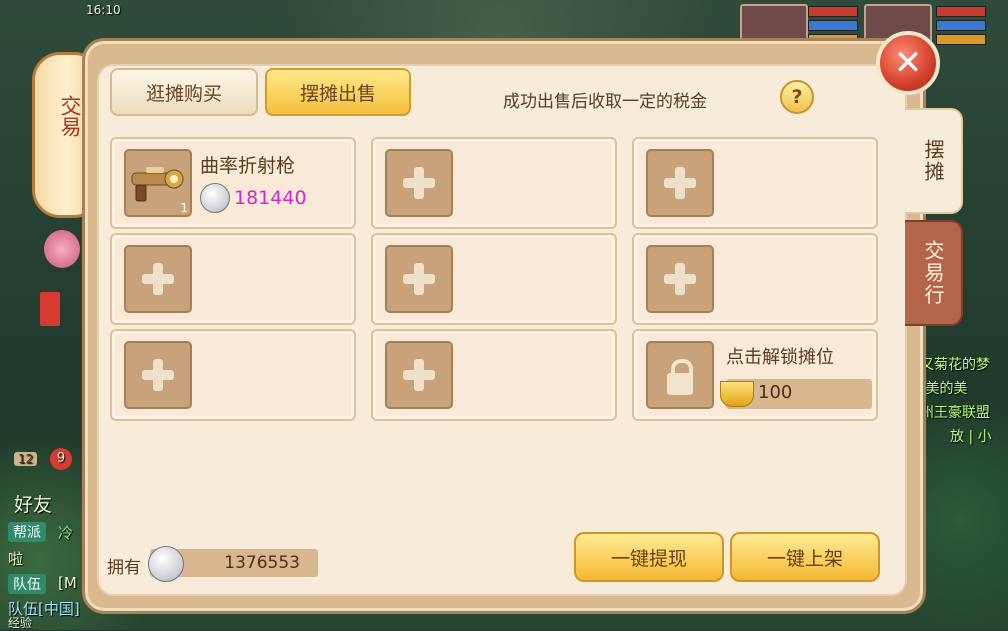  I want to click on help-icon: ?, so click(797, 97).